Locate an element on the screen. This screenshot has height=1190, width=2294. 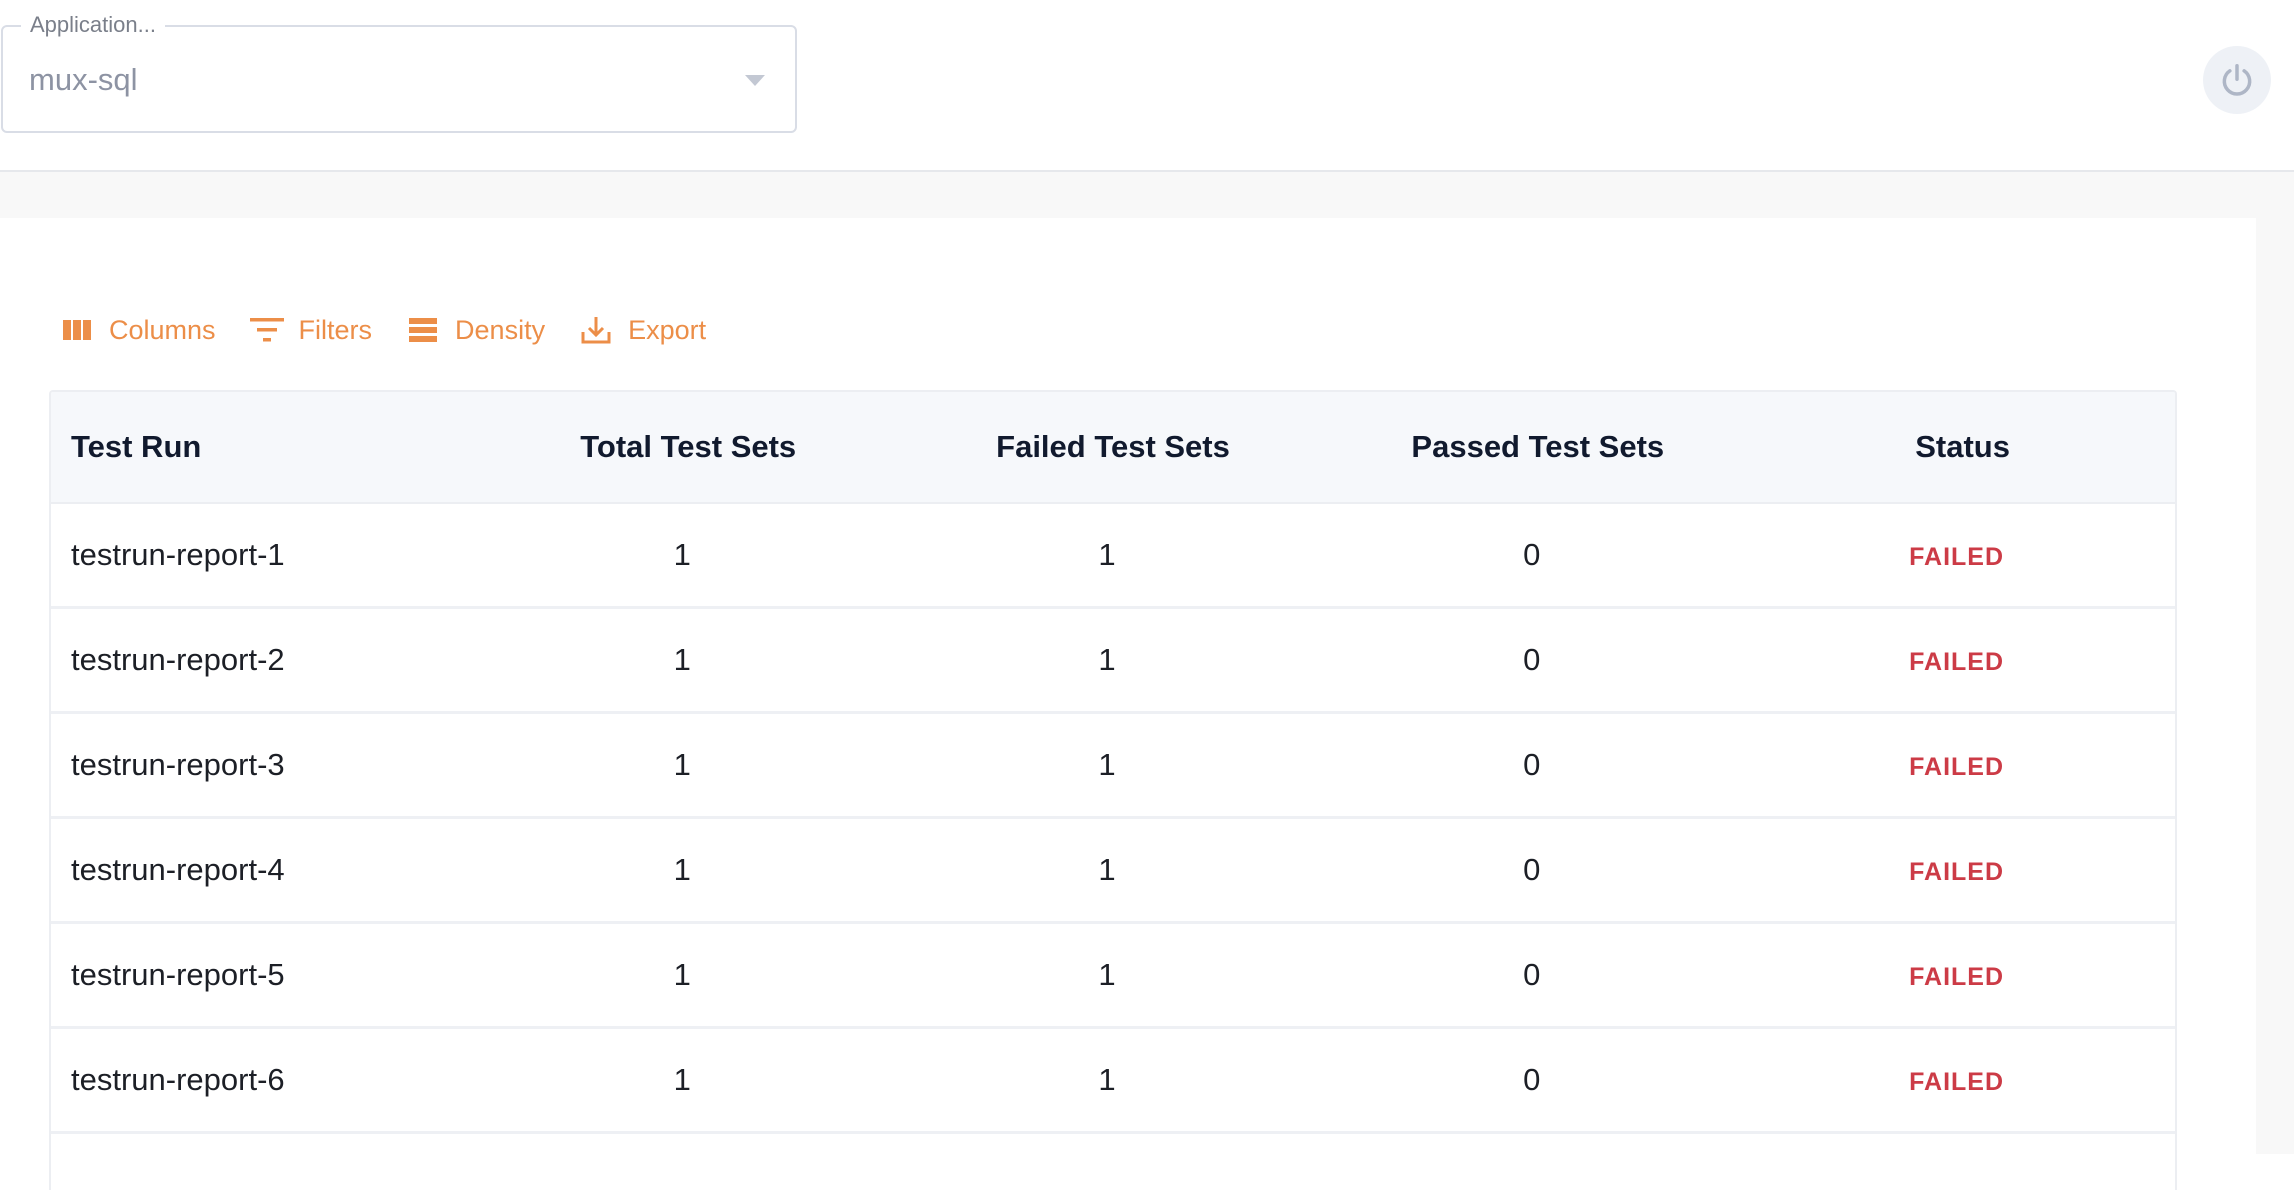
table-row: testrun-report-5 1 1 0 FAILED is located at coordinates (1113, 976).